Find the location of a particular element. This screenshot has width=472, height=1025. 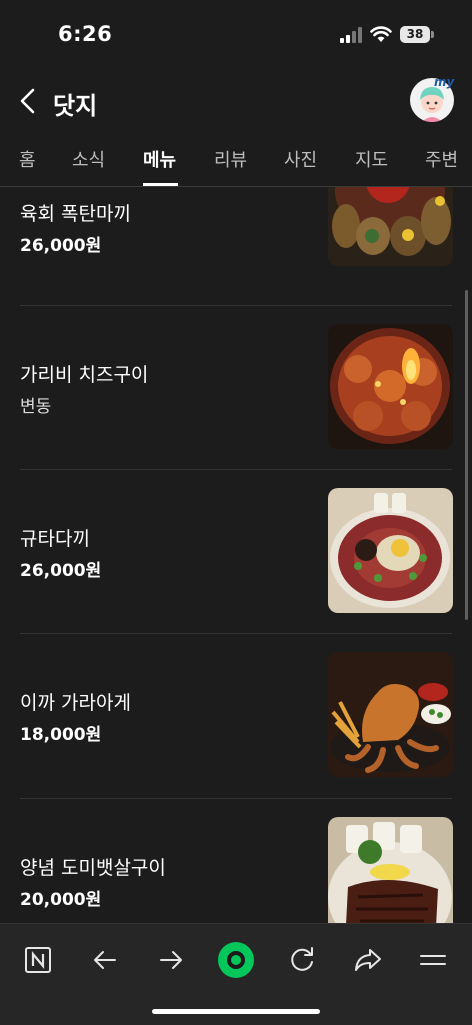

menu-item-name: 양념 도미뱃살구이 is located at coordinates (93, 868).